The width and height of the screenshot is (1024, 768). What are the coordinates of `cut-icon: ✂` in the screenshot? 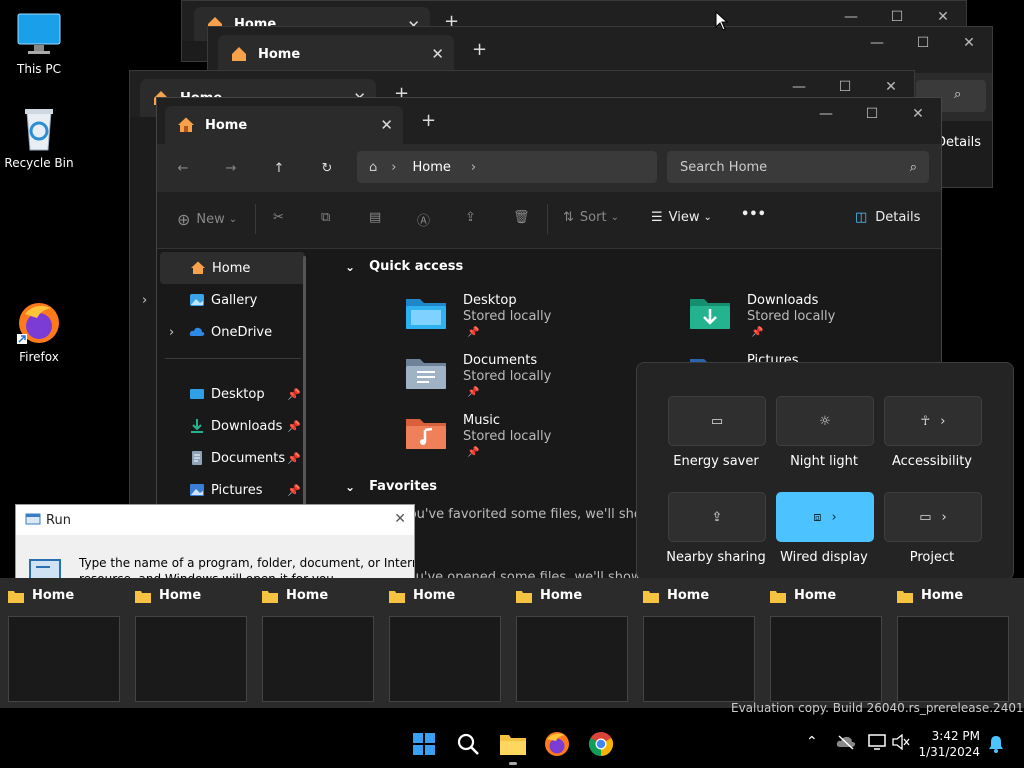 It's located at (278, 217).